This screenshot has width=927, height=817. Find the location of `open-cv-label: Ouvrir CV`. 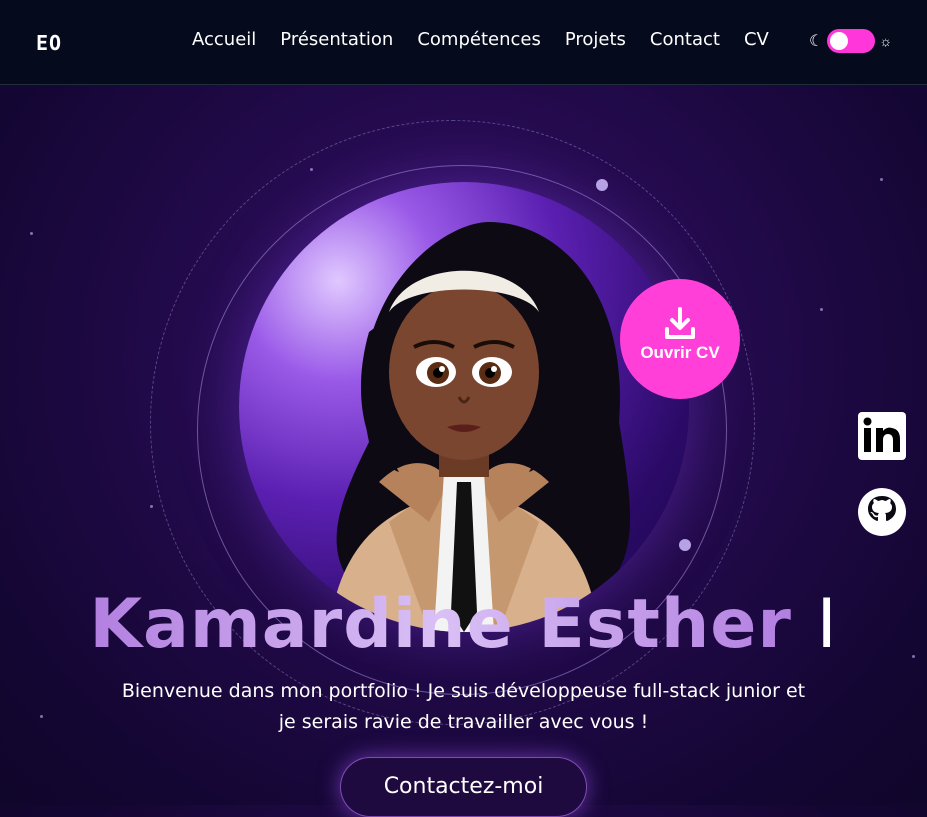

open-cv-label: Ouvrir CV is located at coordinates (680, 352).